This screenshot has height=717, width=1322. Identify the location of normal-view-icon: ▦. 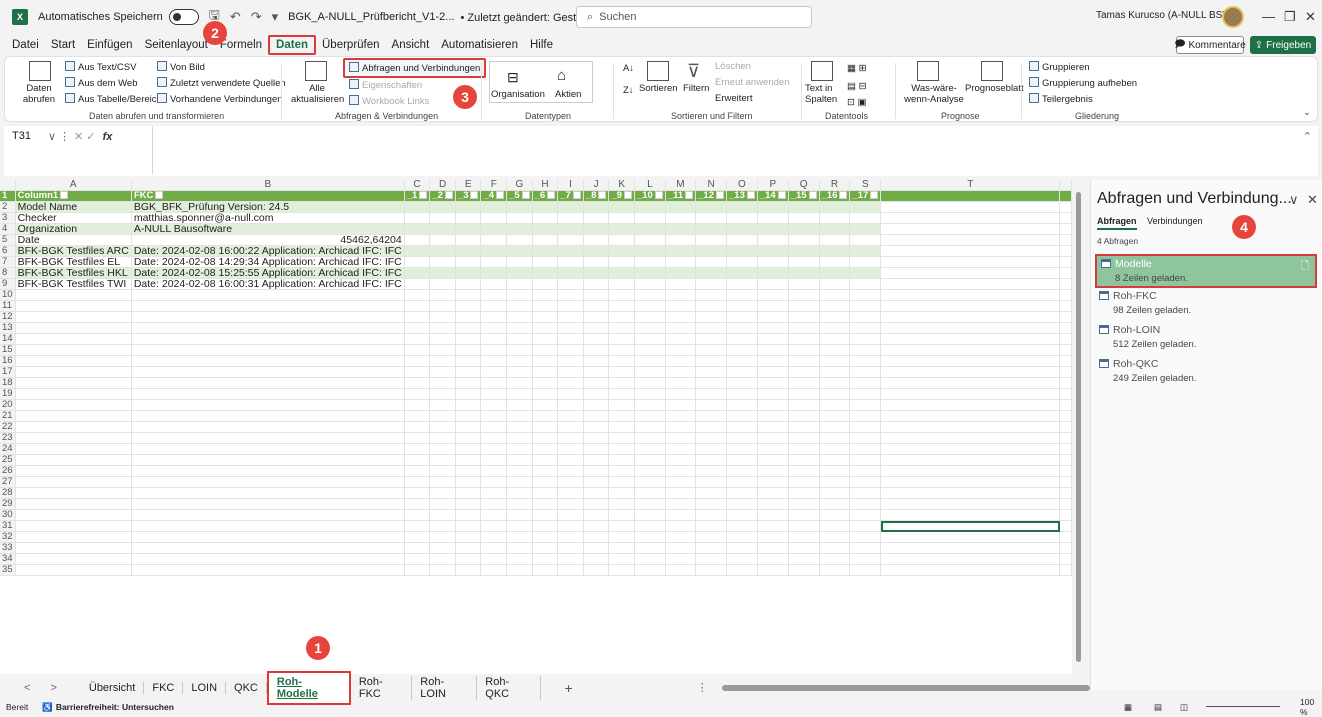
(1128, 707).